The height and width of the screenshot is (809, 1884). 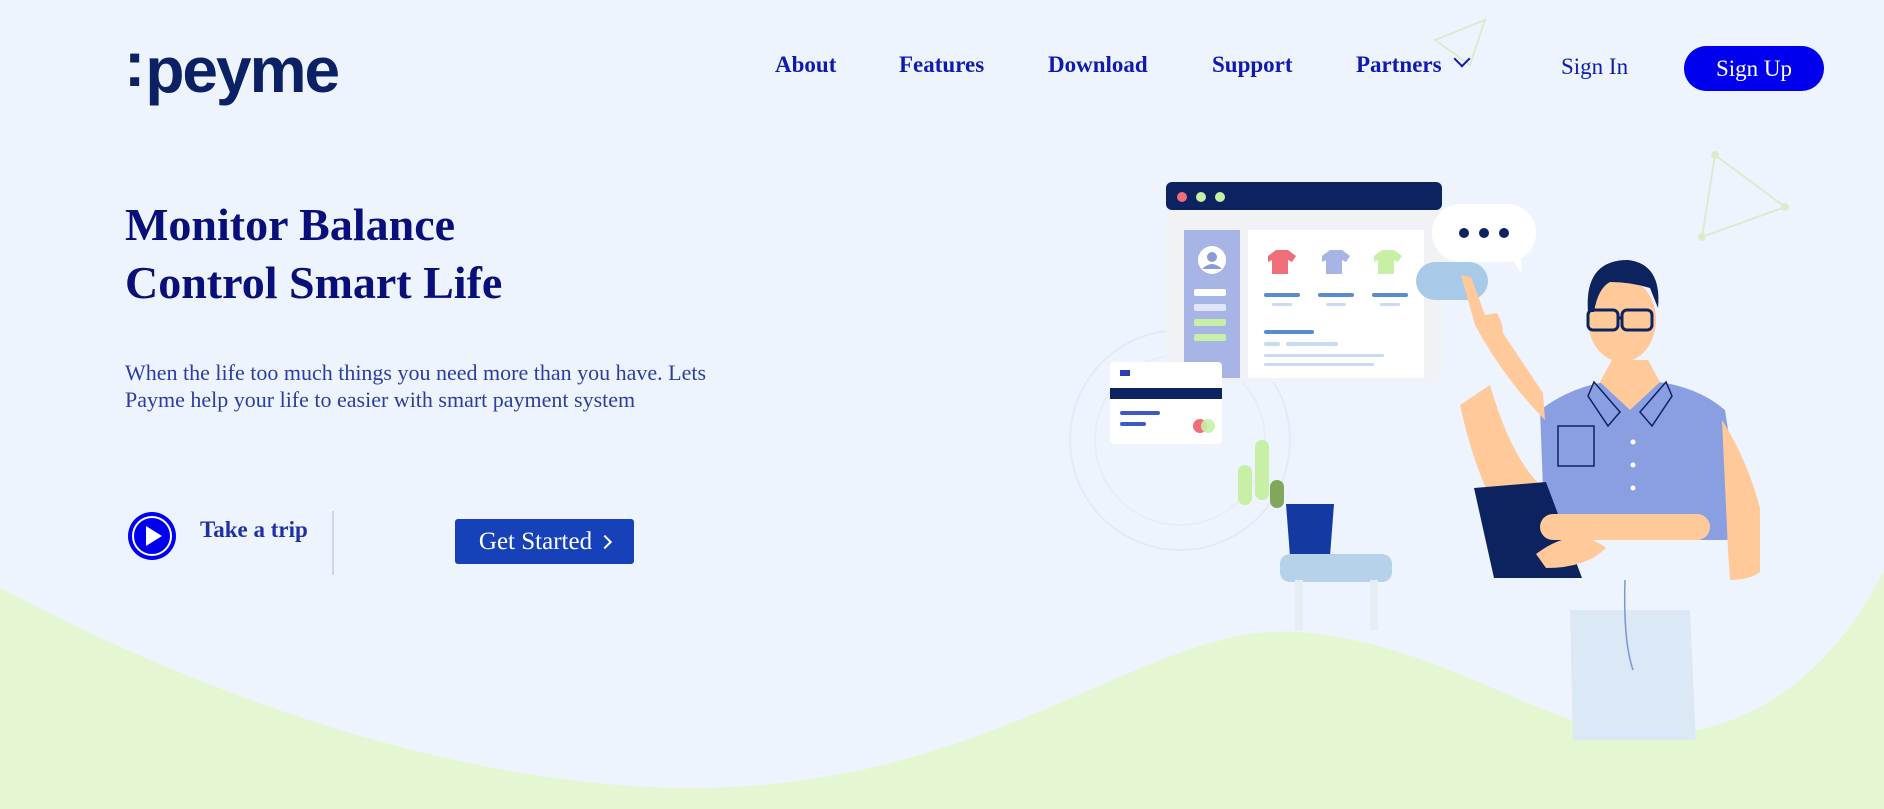 What do you see at coordinates (941, 65) in the screenshot?
I see `nav-features: Features` at bounding box center [941, 65].